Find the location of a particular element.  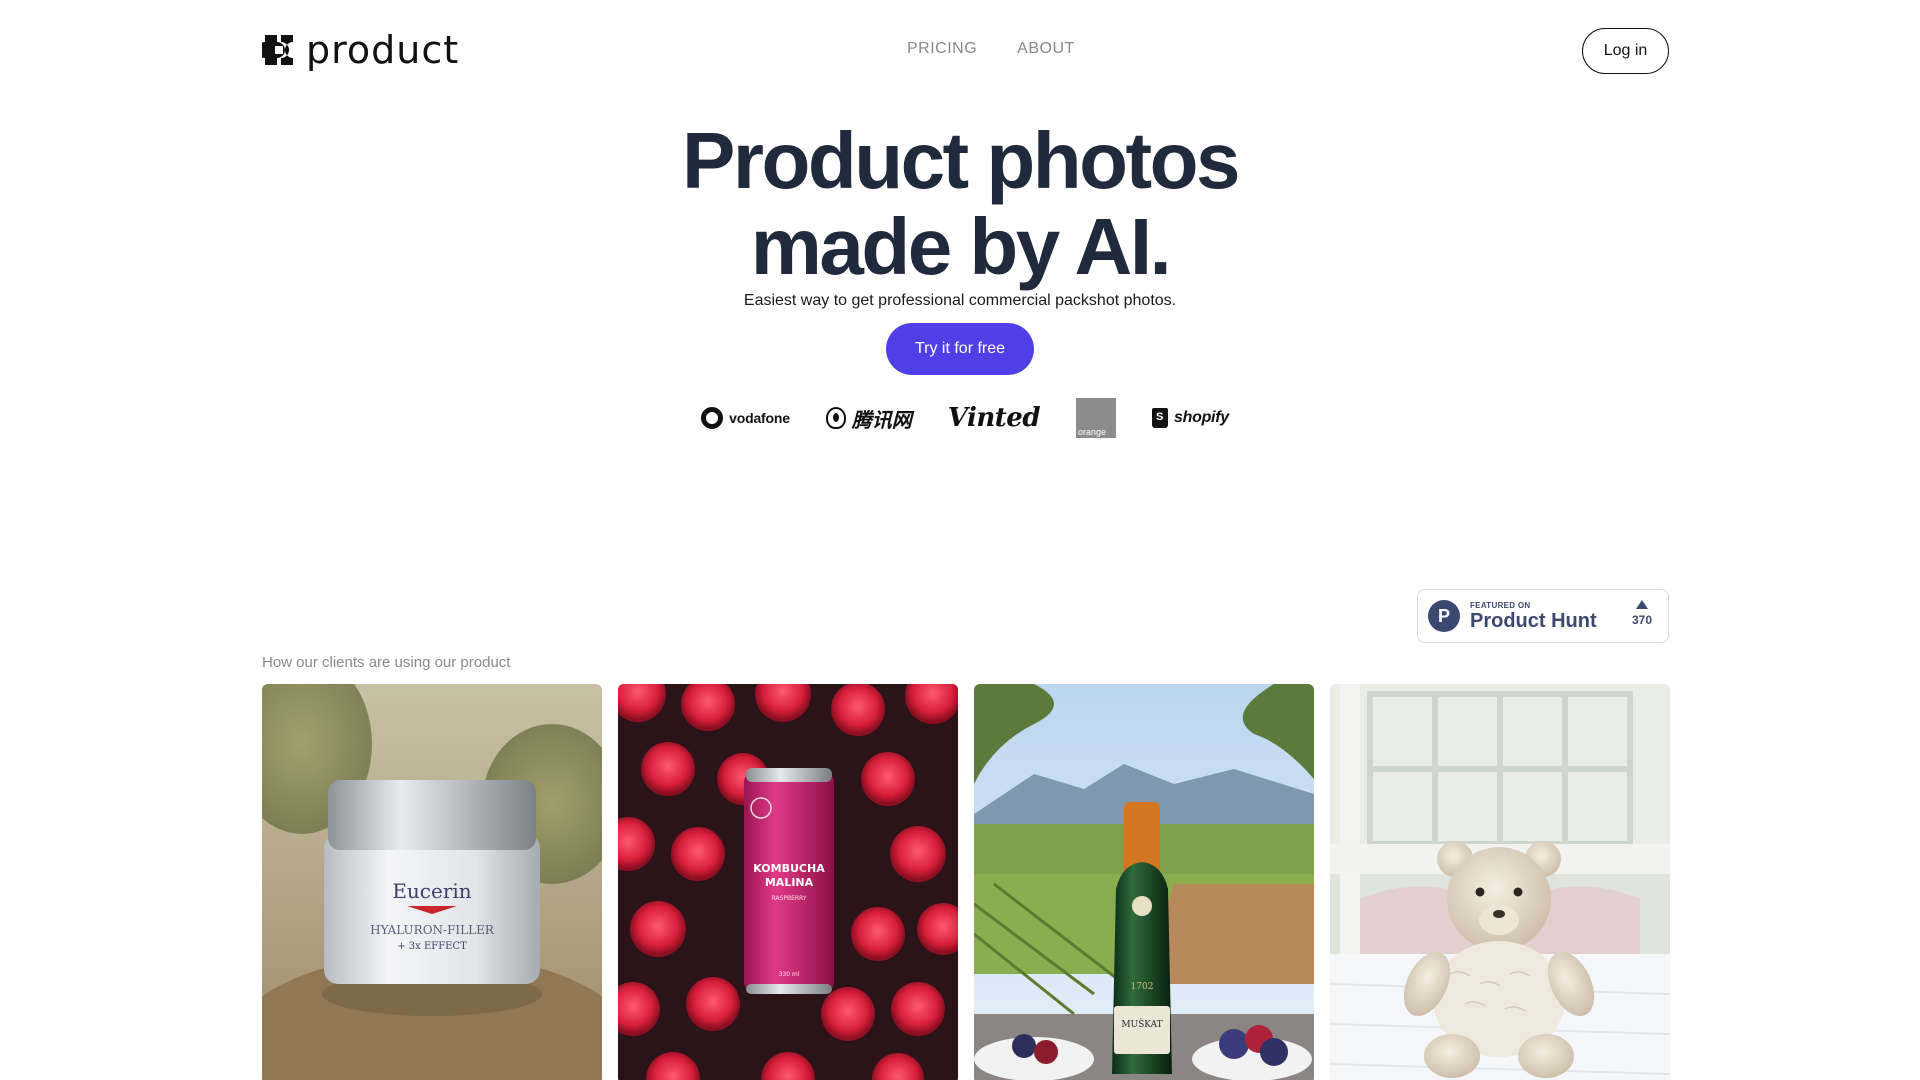

product-hunt-name: Product Hunt is located at coordinates (1533, 620).